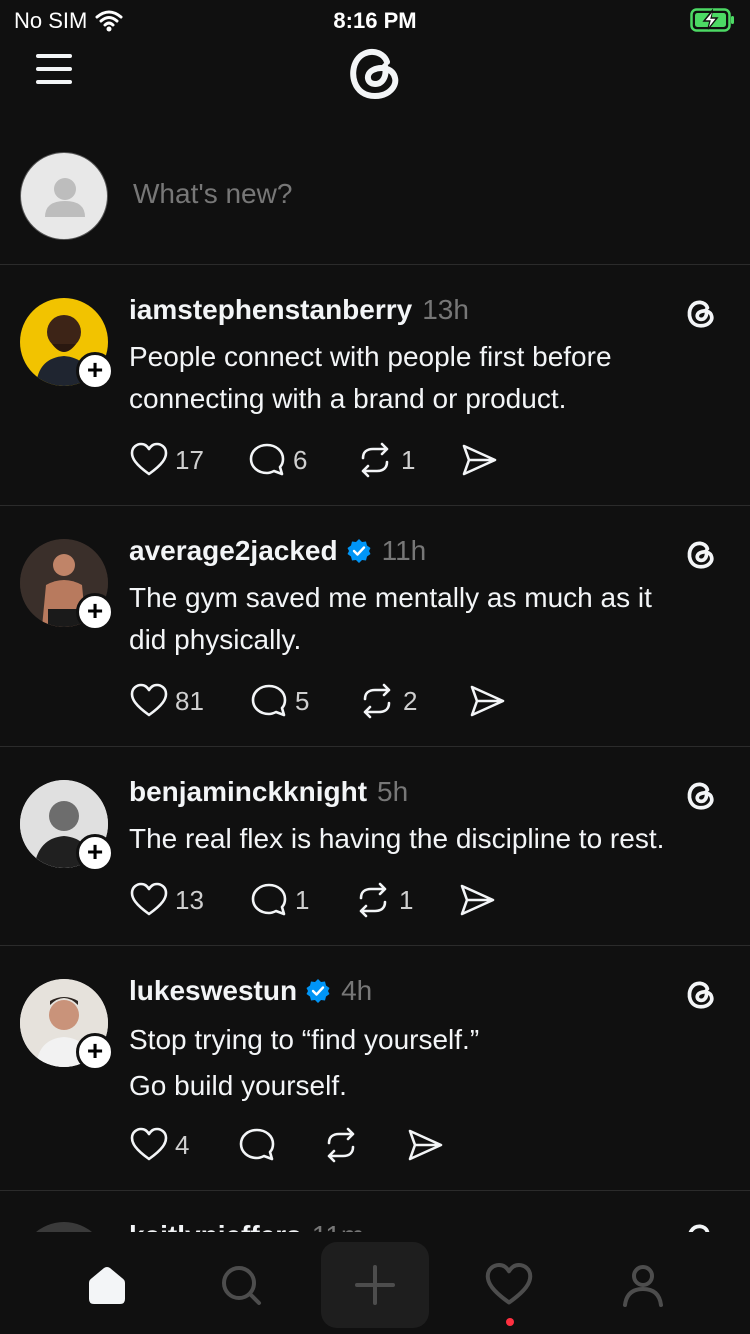 Image resolution: width=750 pixels, height=1334 pixels. I want to click on reply-button, so click(279, 1145).